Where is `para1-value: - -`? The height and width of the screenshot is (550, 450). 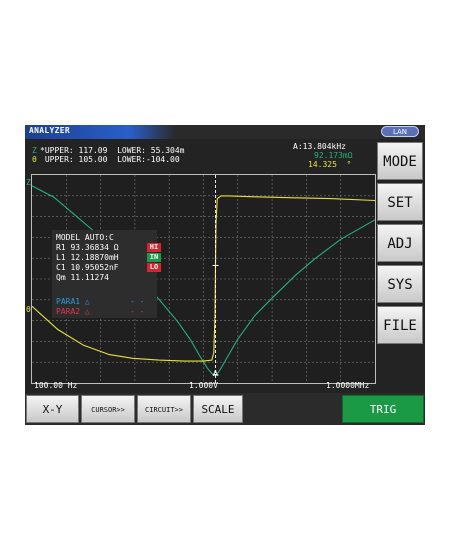 para1-value: - - is located at coordinates (137, 301).